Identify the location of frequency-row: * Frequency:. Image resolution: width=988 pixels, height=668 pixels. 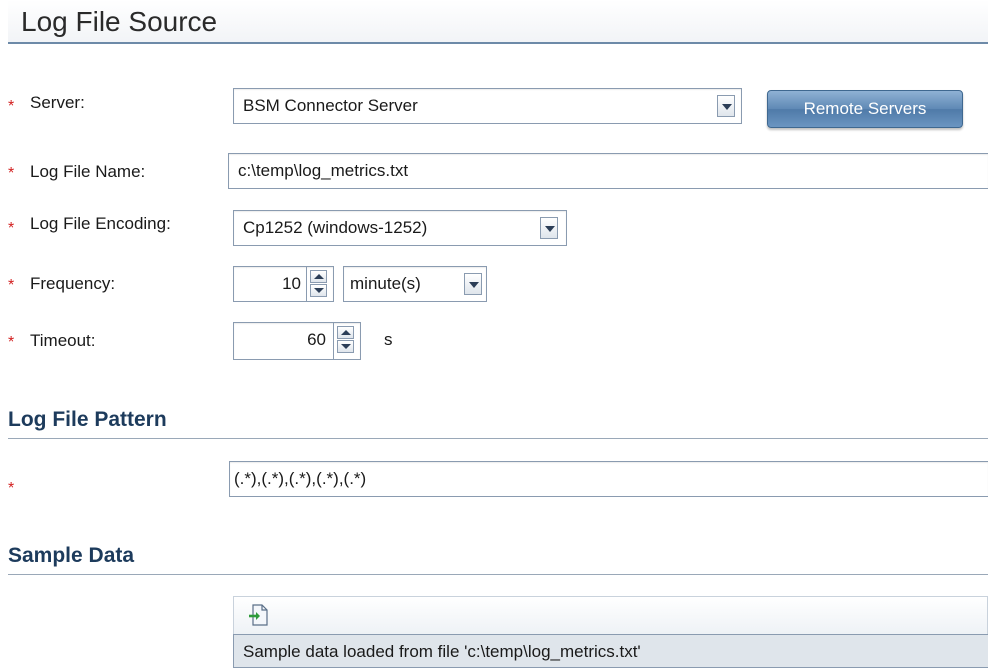
(494, 287).